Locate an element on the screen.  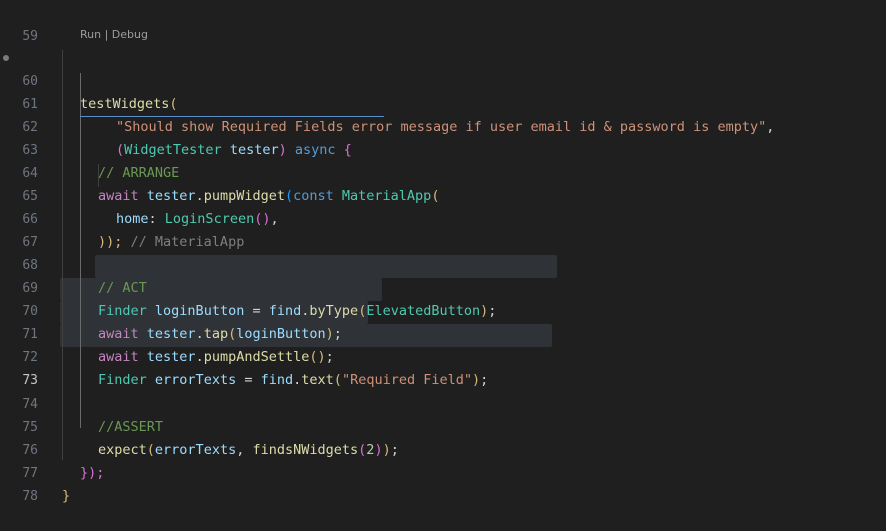
code-line-65: 65 home: LoginScreen(), is located at coordinates (443, 194).